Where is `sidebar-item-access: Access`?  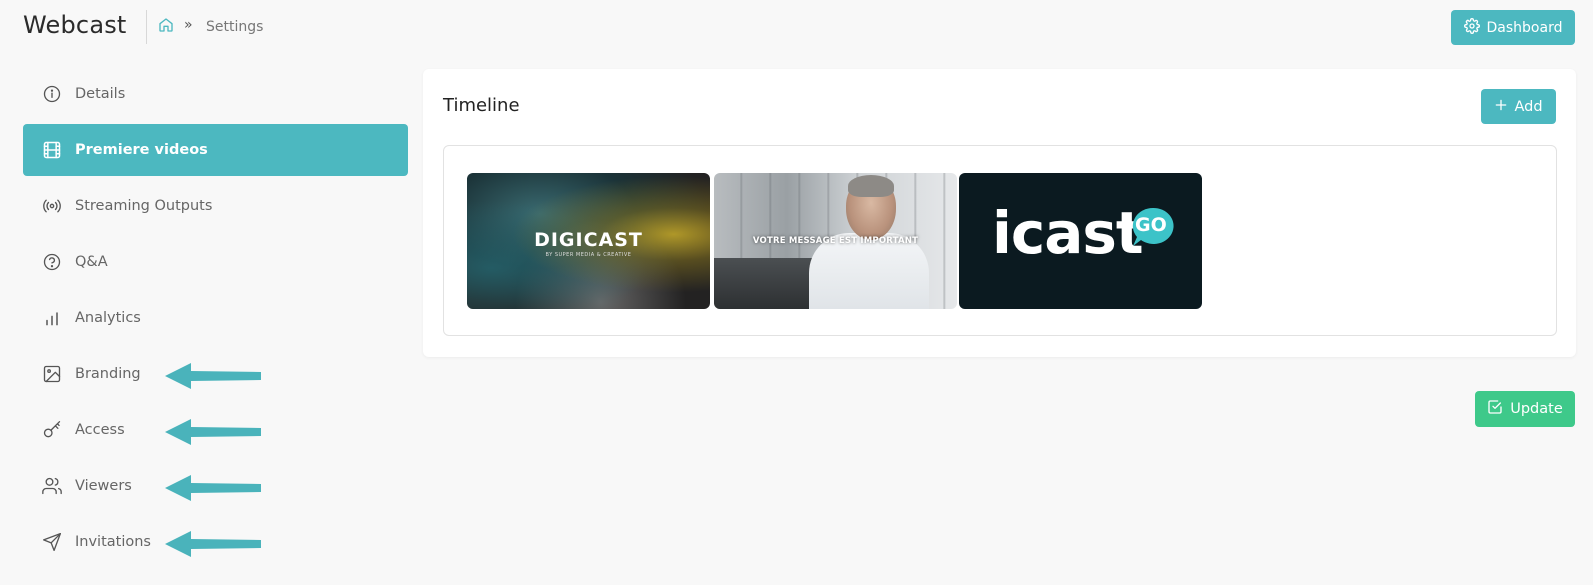 sidebar-item-access: Access is located at coordinates (215, 430).